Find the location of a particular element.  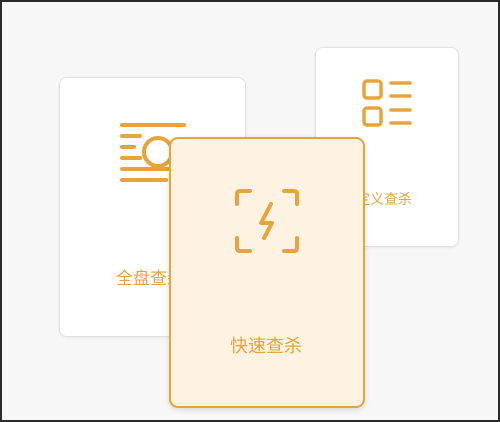

custom-list-icon is located at coordinates (388, 106).